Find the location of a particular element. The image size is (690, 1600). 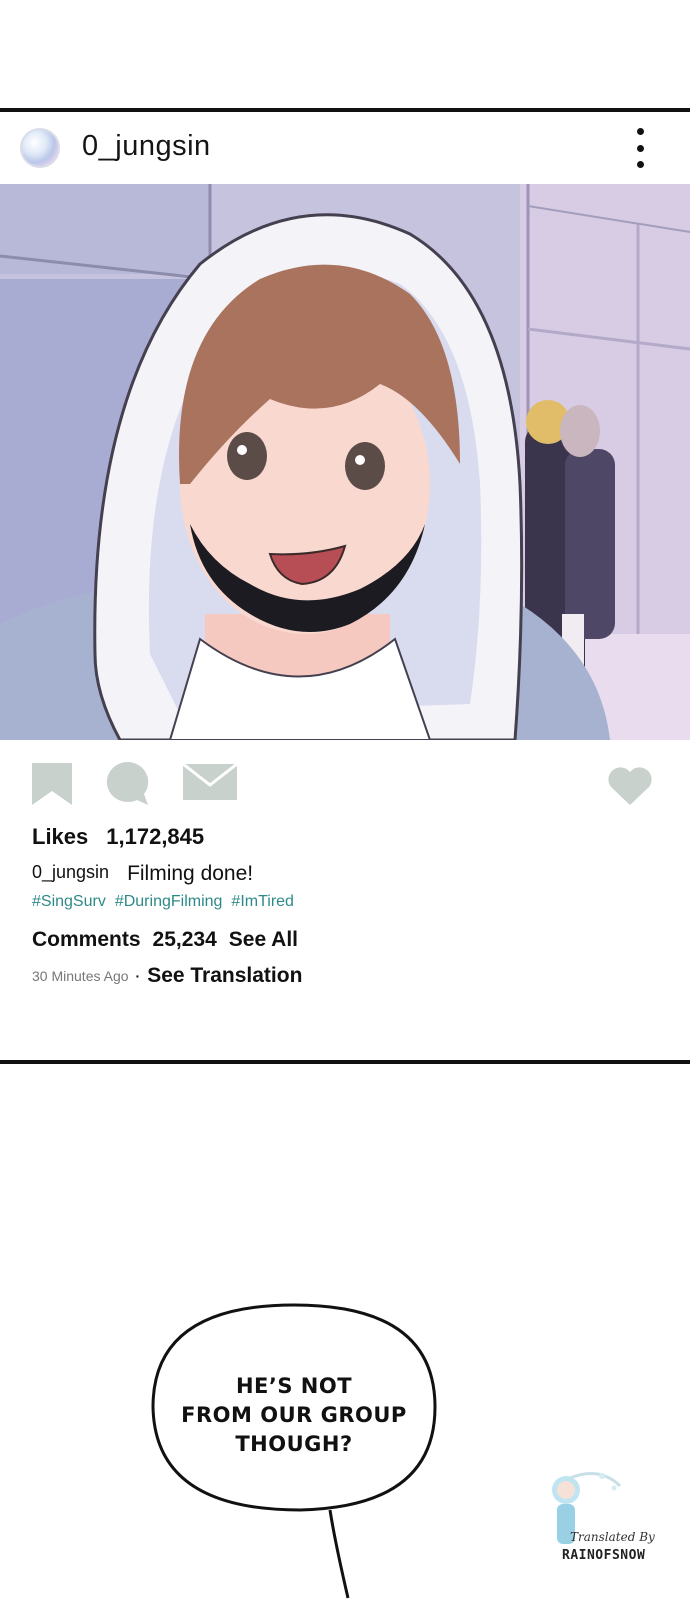

photo-background-figure is located at coordinates (590, 544).